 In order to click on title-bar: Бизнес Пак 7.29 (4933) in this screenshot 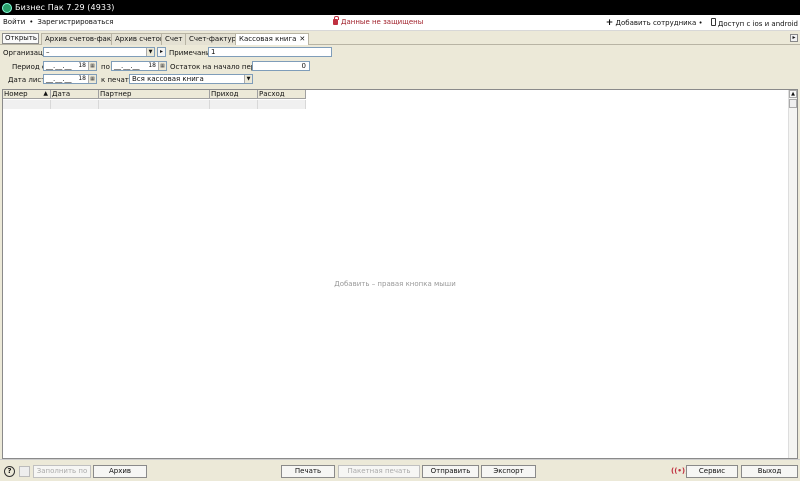, I will do `click(400, 7)`.